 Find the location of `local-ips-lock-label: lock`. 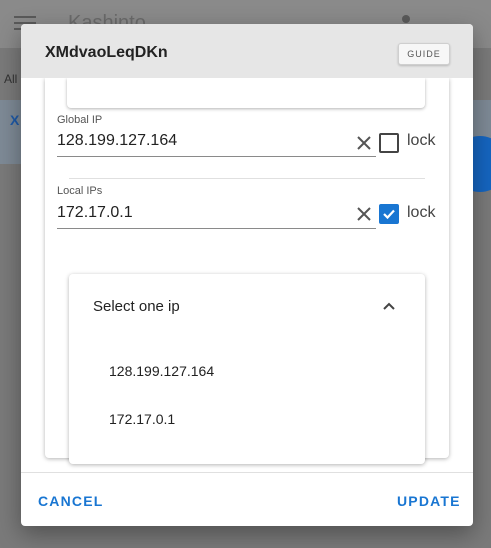

local-ips-lock-label: lock is located at coordinates (421, 212).